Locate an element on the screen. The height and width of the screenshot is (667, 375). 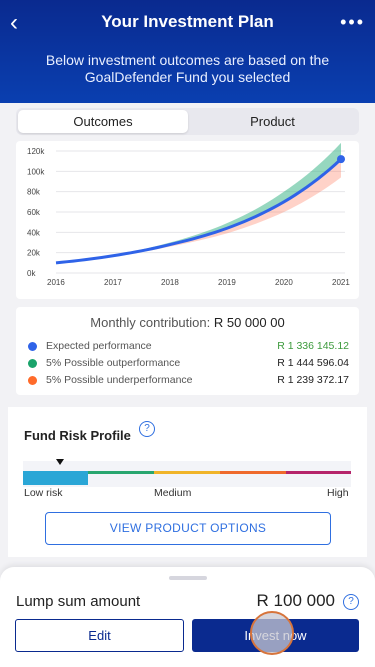
y-tick-label: 80k is located at coordinates (34, 192).